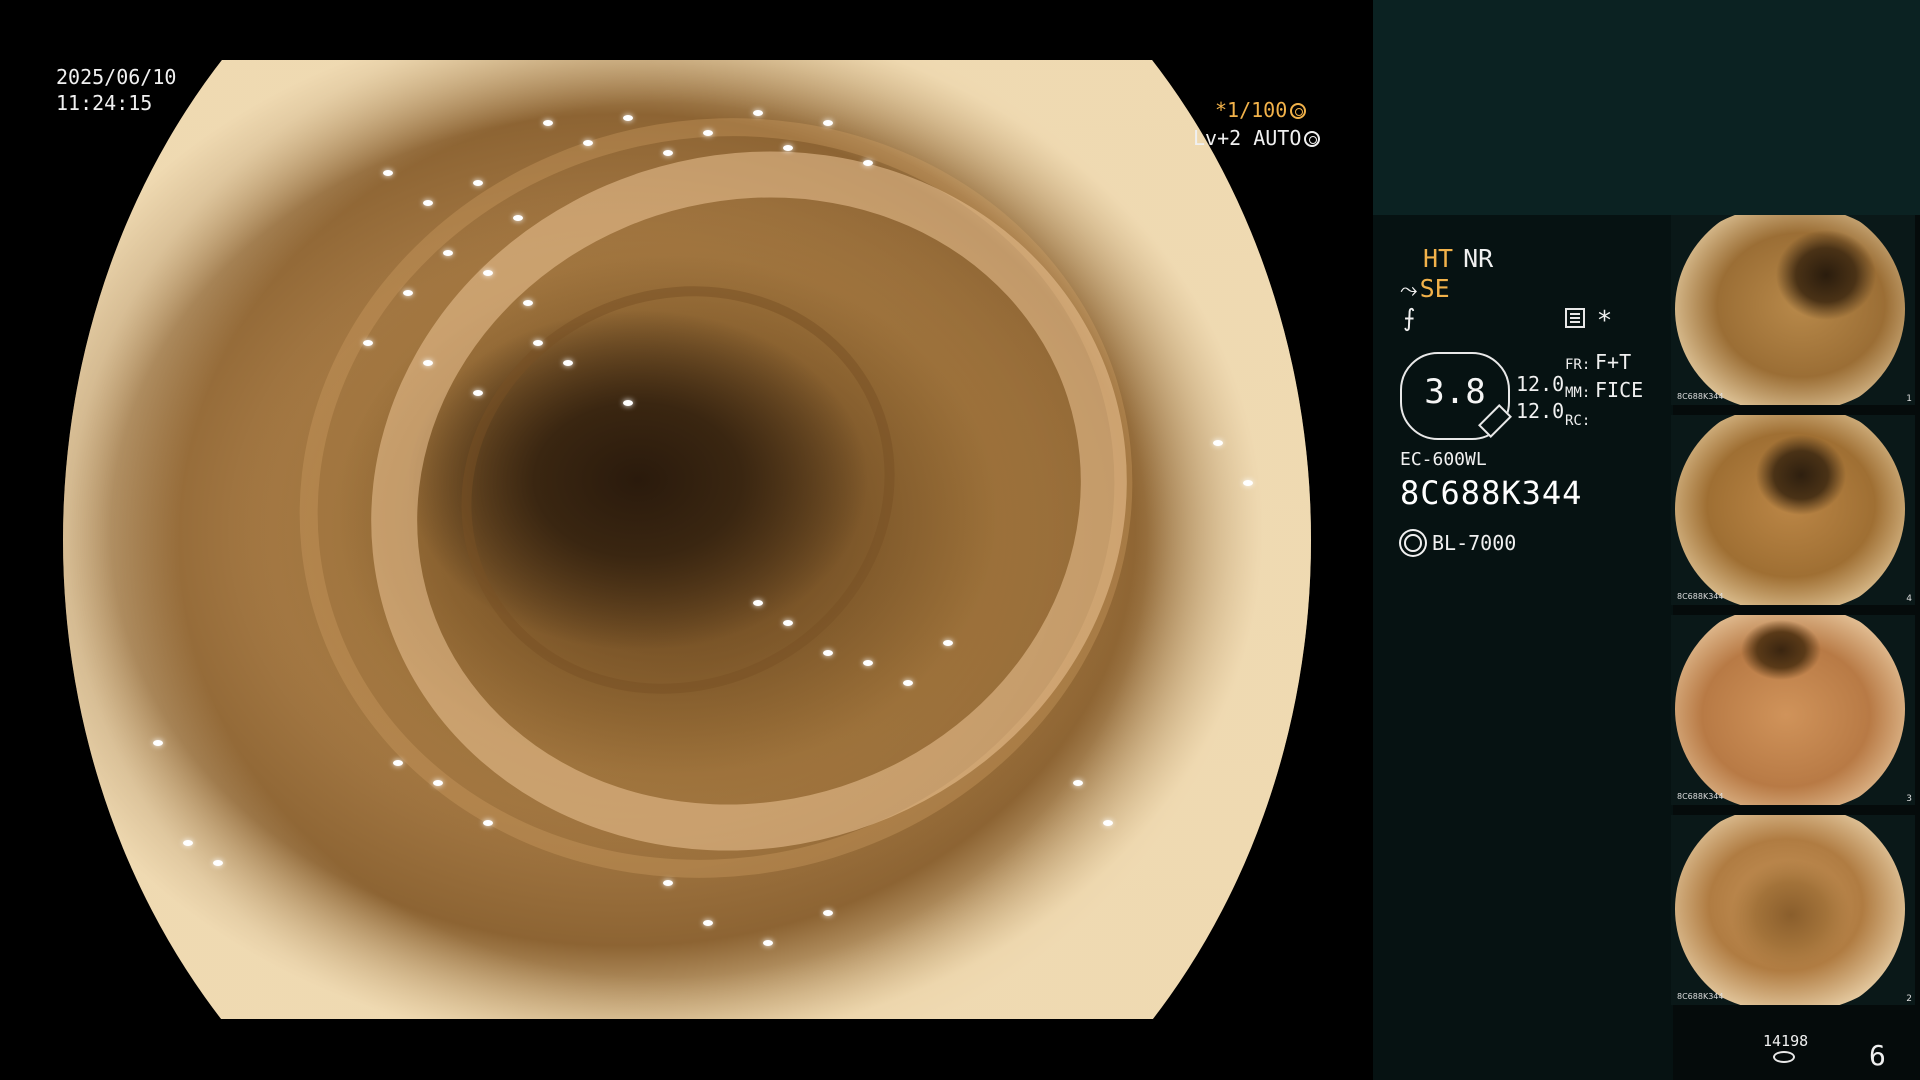  I want to click on shutter-indicator: *1/100, so click(1261, 110).